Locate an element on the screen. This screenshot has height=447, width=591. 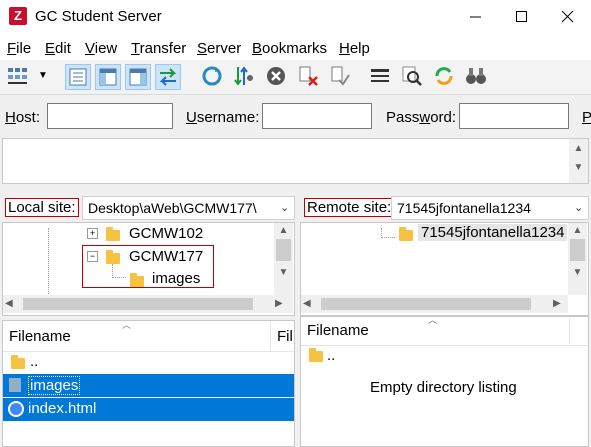
reconnect-button is located at coordinates (340, 76).